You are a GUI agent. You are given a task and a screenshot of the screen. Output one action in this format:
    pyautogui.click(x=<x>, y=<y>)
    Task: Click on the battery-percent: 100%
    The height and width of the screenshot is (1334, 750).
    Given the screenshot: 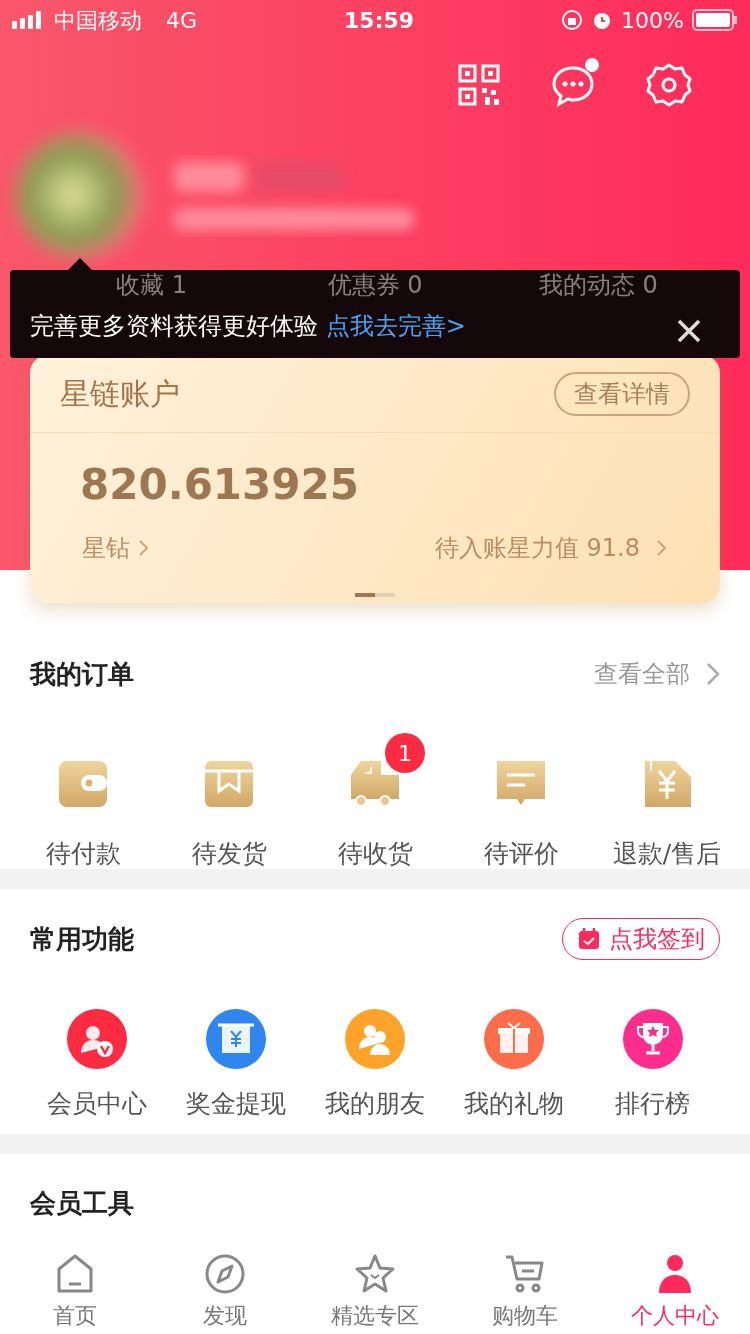 What is the action you would take?
    pyautogui.click(x=652, y=20)
    